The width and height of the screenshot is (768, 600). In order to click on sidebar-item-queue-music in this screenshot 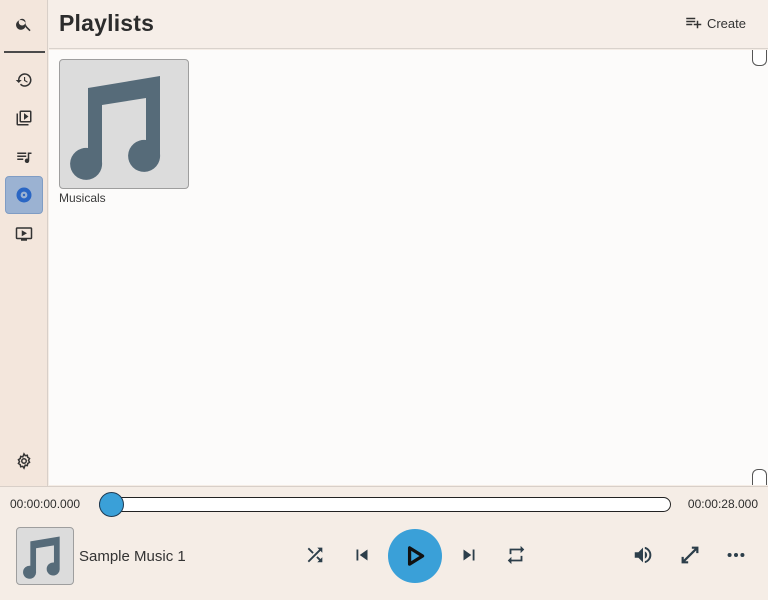, I will do `click(24, 157)`.